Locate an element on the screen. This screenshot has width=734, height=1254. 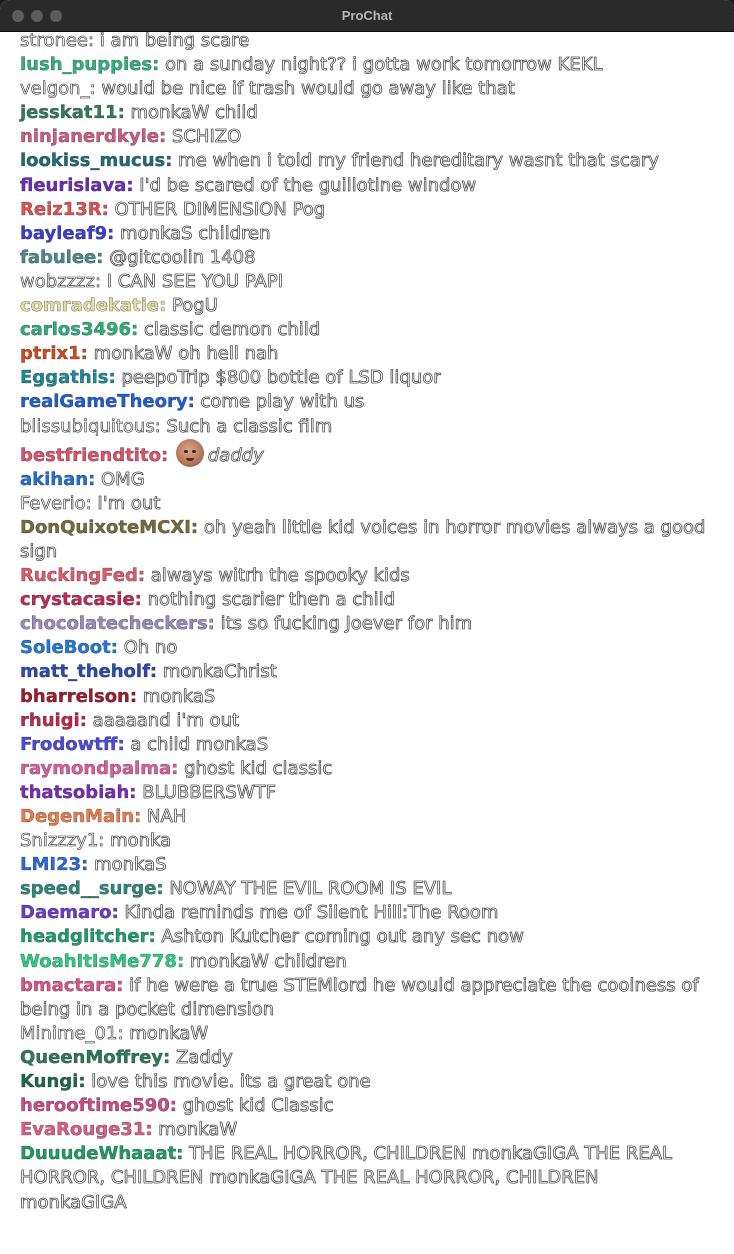
chat-message: RuckingFed: always witrh the spooky kids is located at coordinates (365, 576).